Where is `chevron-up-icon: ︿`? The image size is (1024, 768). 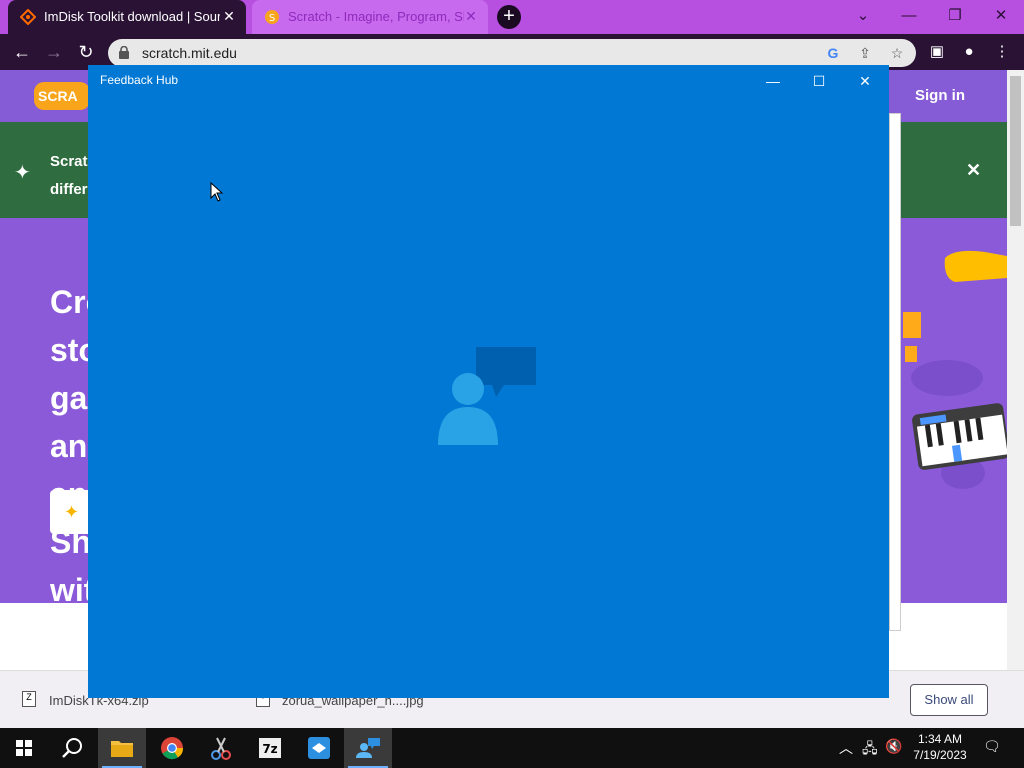 chevron-up-icon: ︿ is located at coordinates (846, 748).